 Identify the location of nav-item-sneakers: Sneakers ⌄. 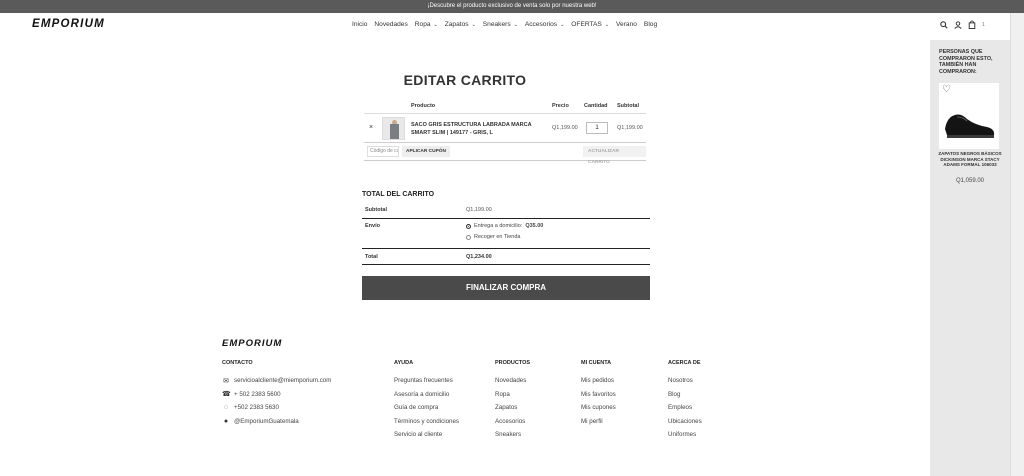
(500, 24).